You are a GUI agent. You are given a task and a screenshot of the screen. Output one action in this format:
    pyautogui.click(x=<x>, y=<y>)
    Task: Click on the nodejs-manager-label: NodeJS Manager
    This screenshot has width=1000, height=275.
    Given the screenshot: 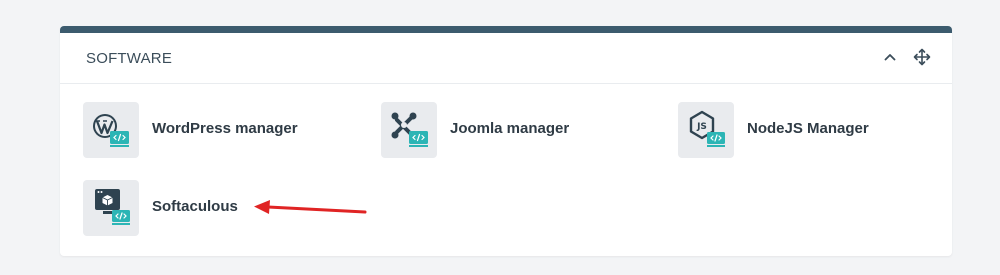 What is the action you would take?
    pyautogui.click(x=808, y=128)
    